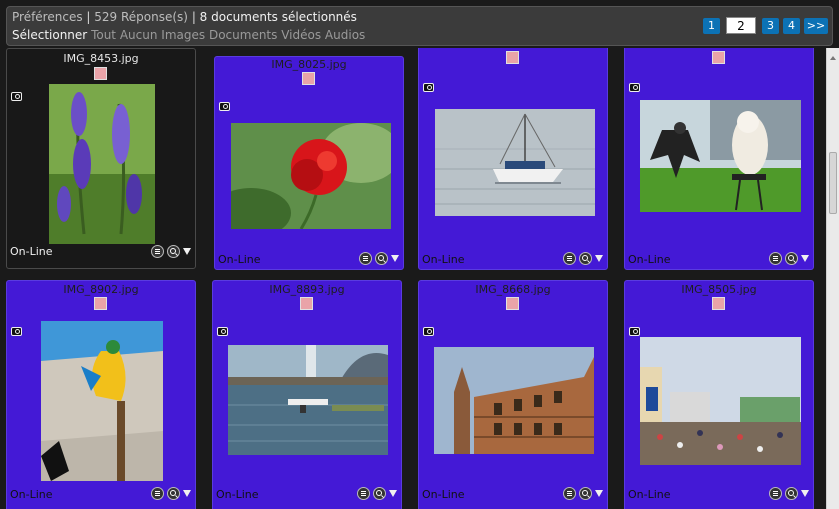  I want to click on result-card: IMG_8025.jpg On-Line, so click(309, 163).